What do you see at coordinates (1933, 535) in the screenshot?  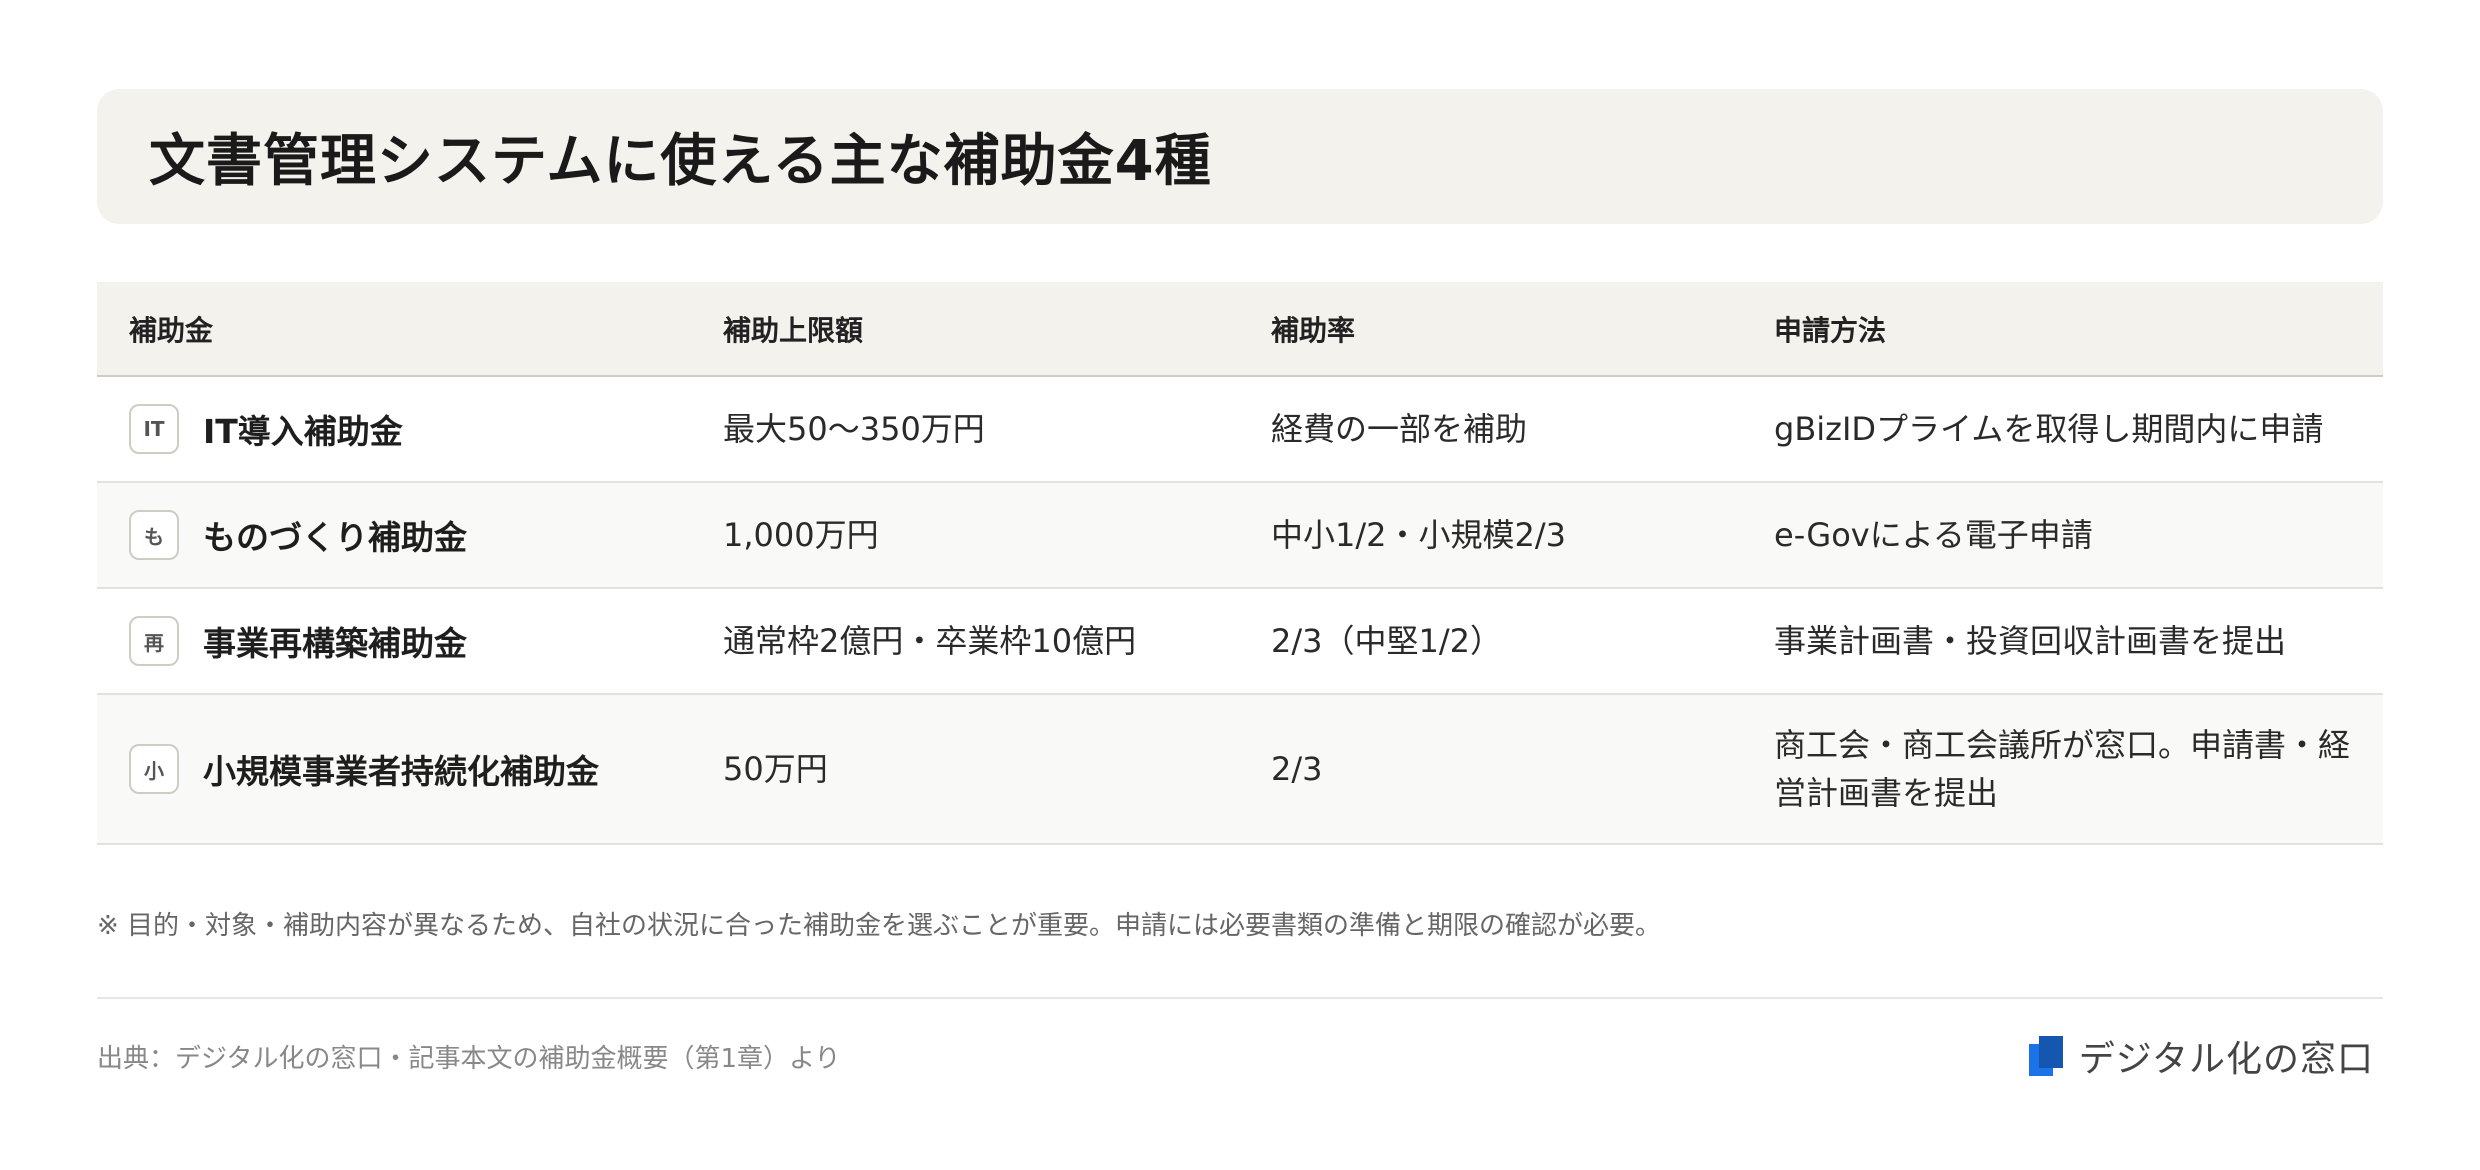 I see `subsidy-method: e-Govによる電子申請` at bounding box center [1933, 535].